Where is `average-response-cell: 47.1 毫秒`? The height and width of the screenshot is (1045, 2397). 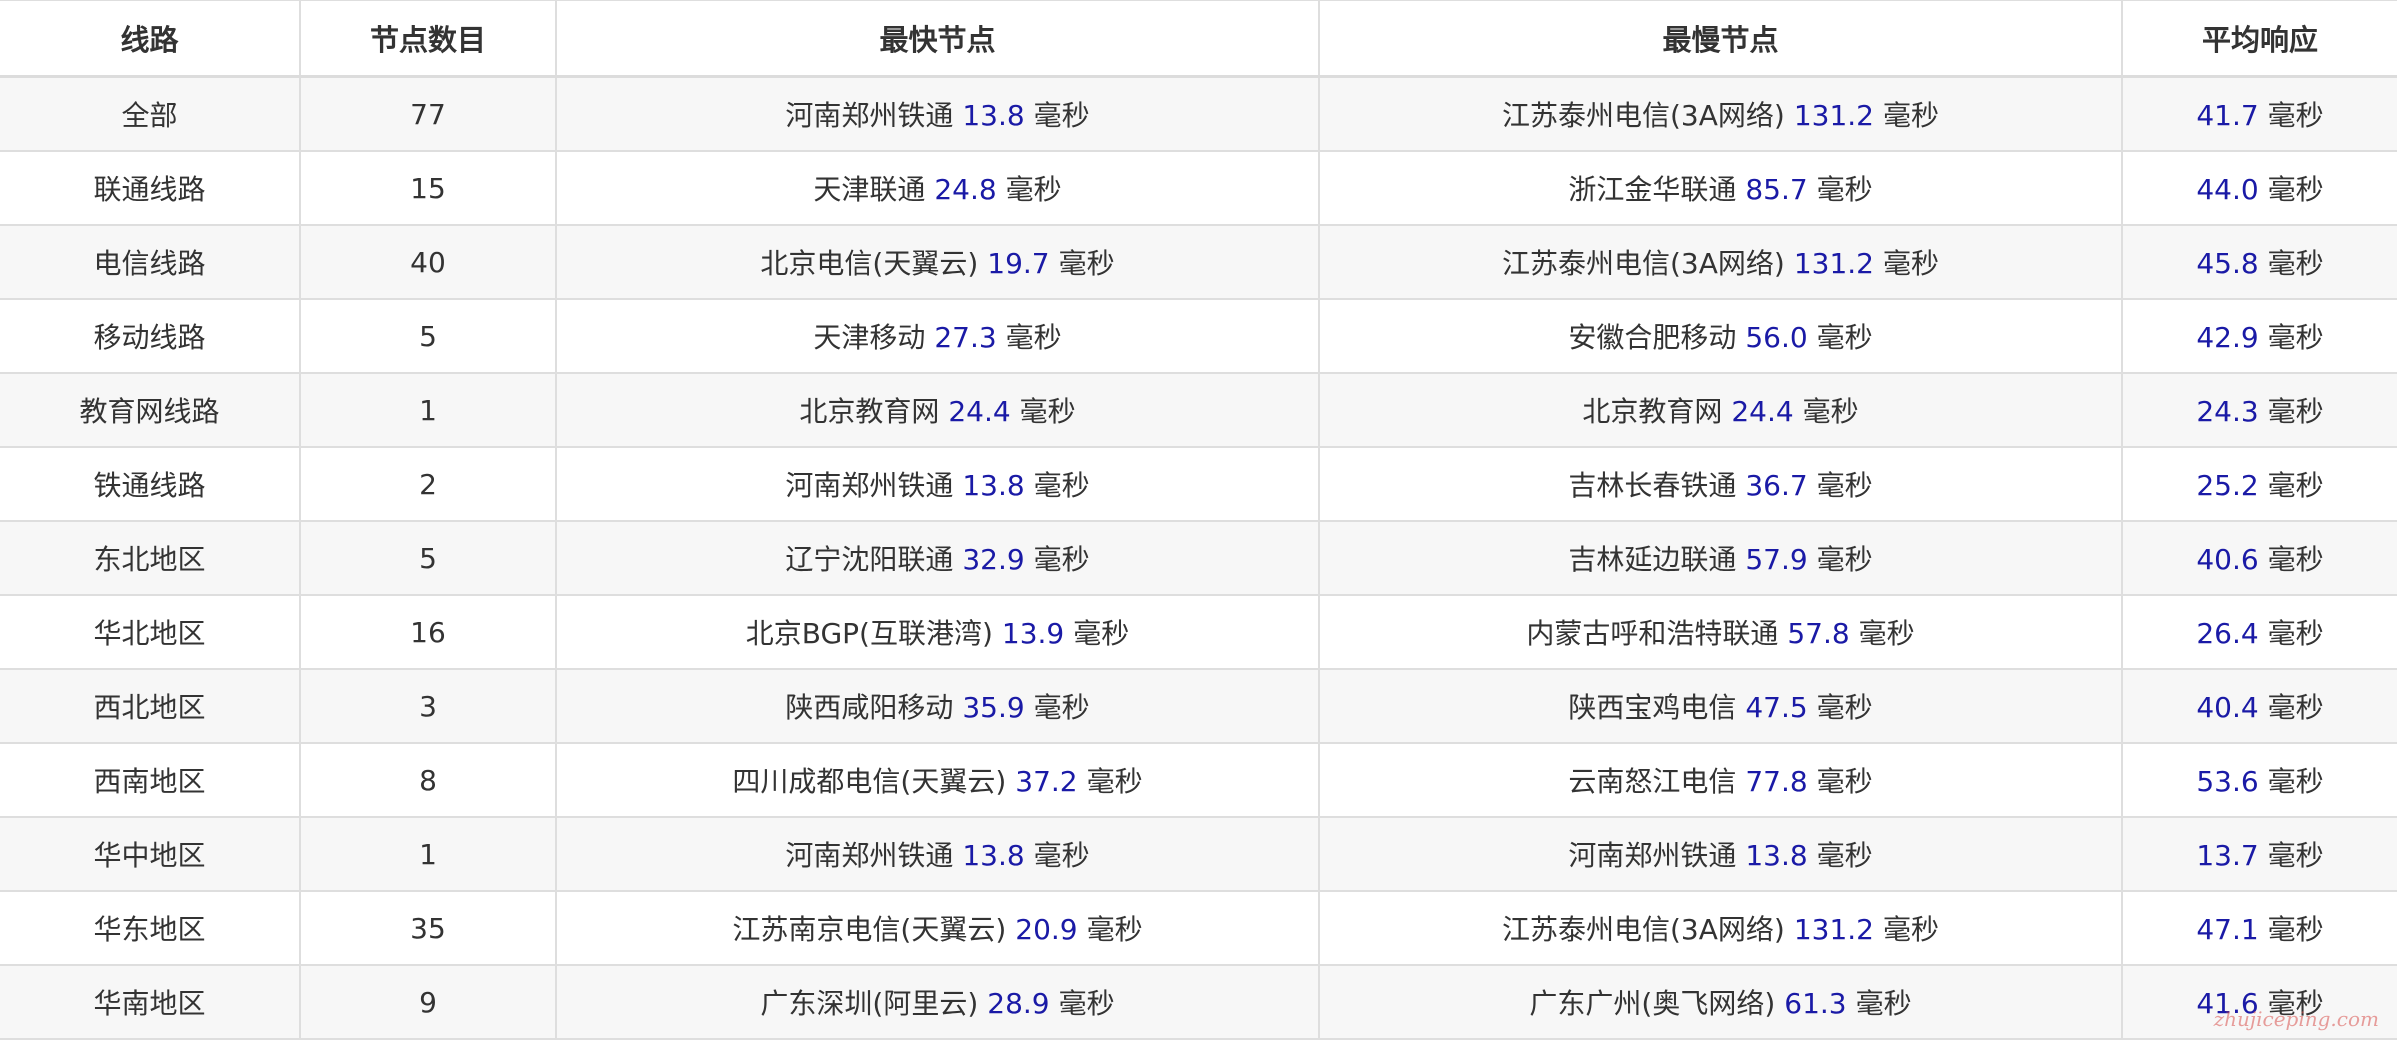
average-response-cell: 47.1 毫秒 is located at coordinates (2259, 928).